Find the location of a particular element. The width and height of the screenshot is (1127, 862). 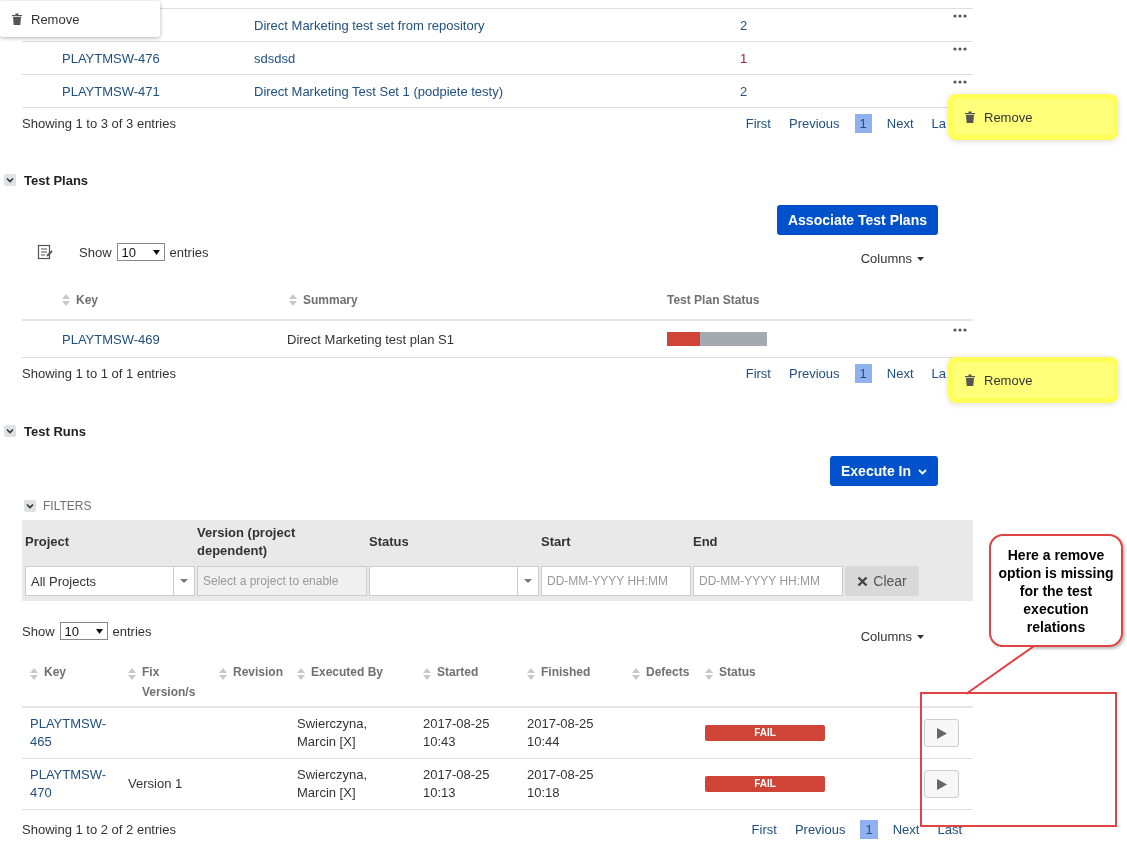

key-link: PLAYTMSW-476 is located at coordinates (111, 58).